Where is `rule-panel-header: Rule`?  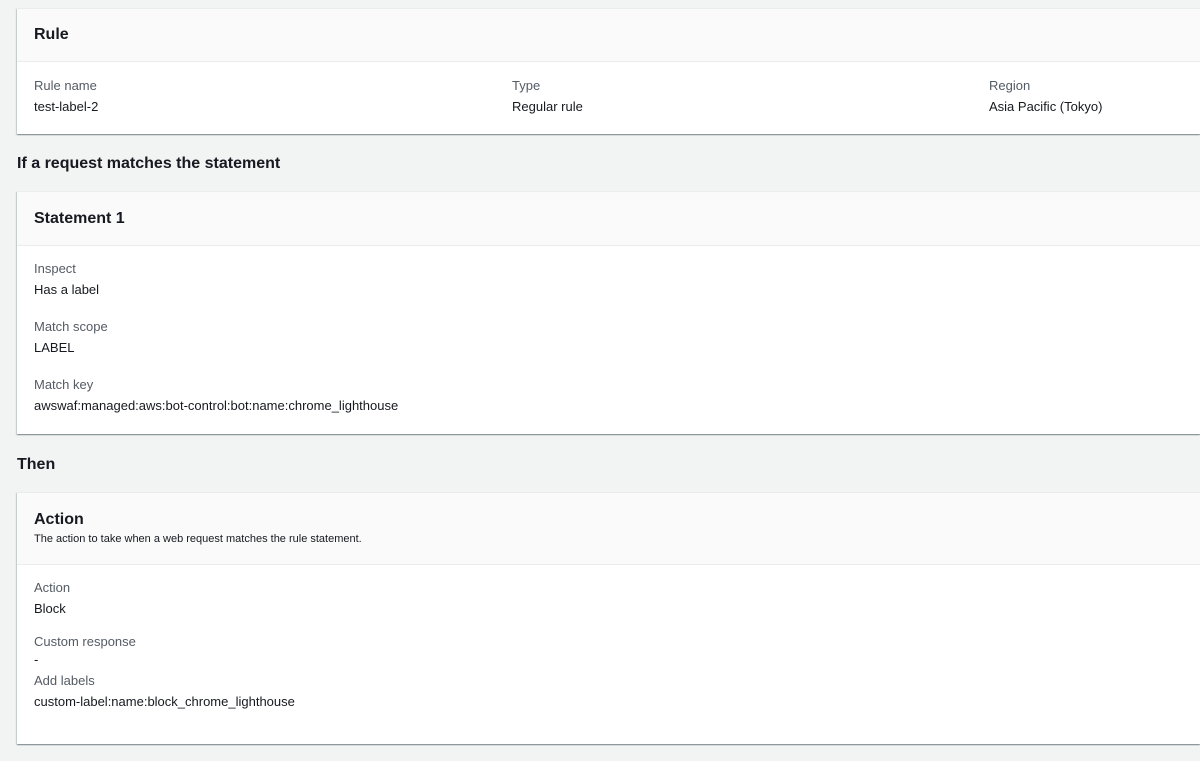
rule-panel-header: Rule is located at coordinates (608, 35).